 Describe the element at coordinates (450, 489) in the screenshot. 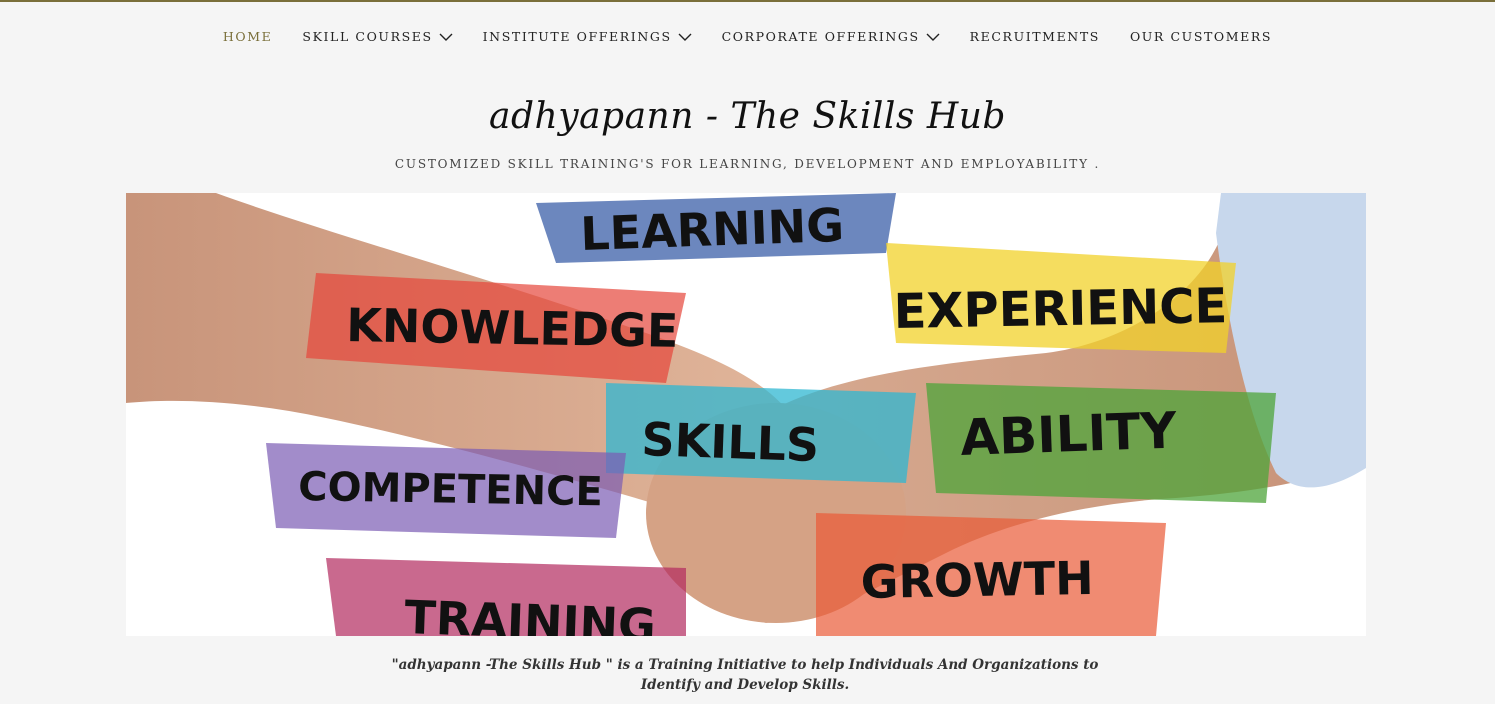

I see `hero-word-competence: COMPETENCE` at that location.